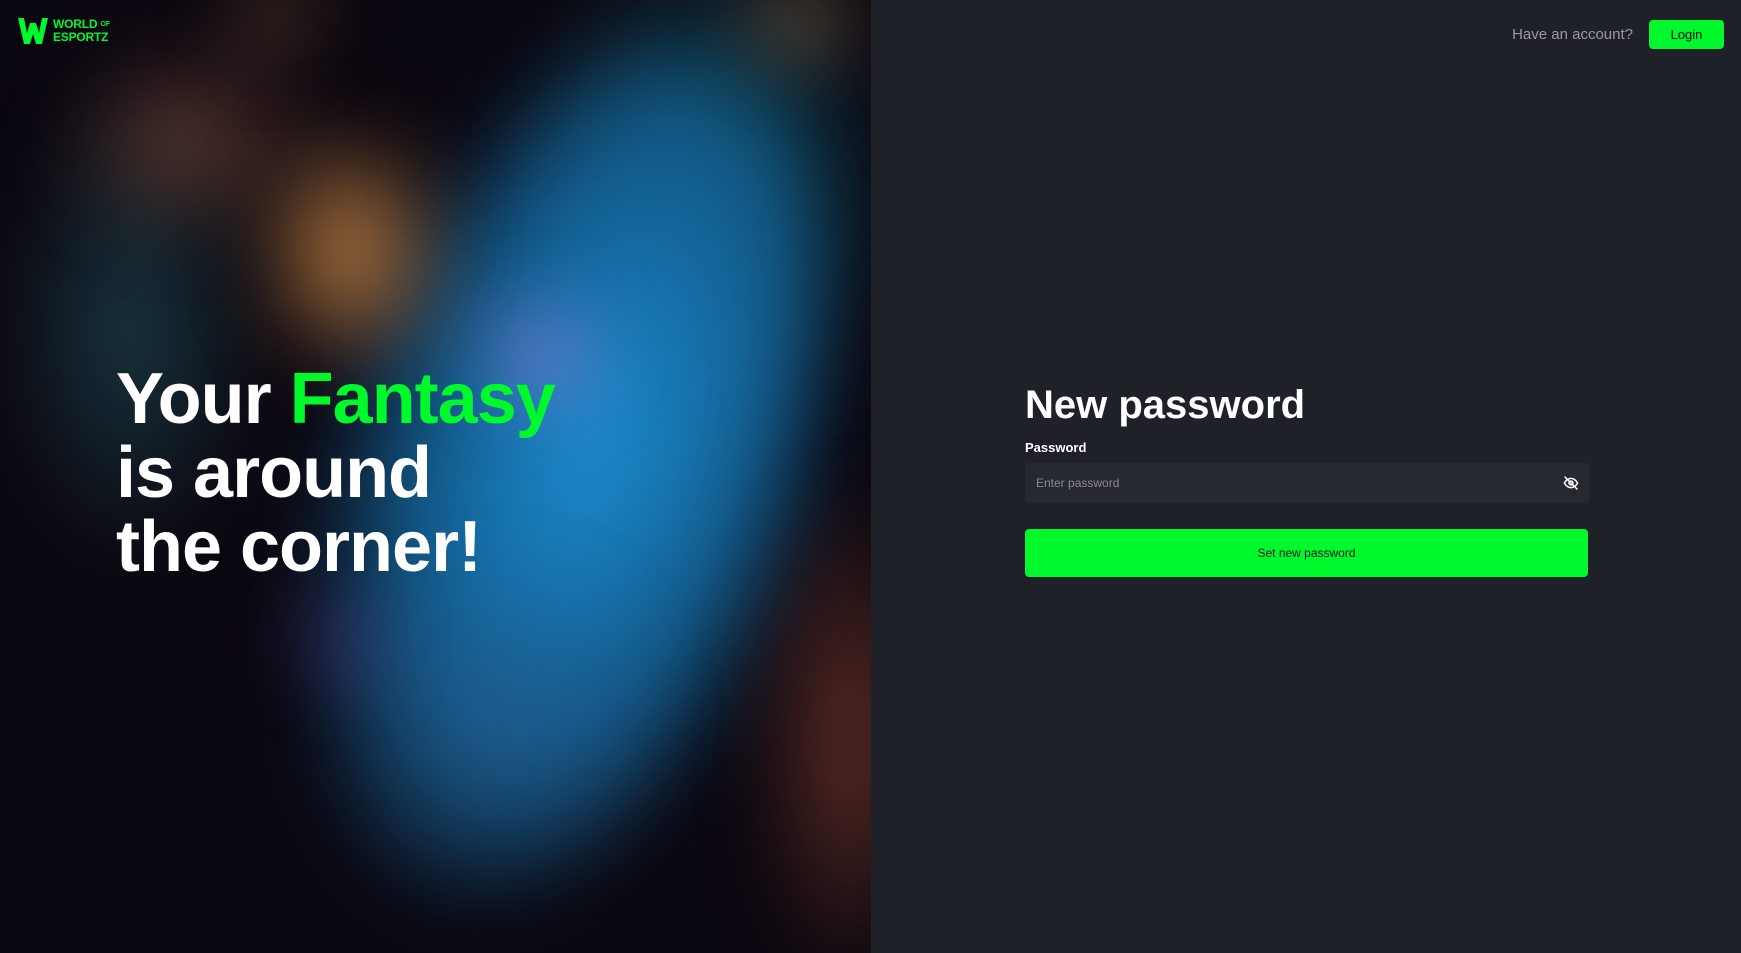 This screenshot has height=953, width=1741. I want to click on topbar: Have an account? Login, so click(1618, 34).